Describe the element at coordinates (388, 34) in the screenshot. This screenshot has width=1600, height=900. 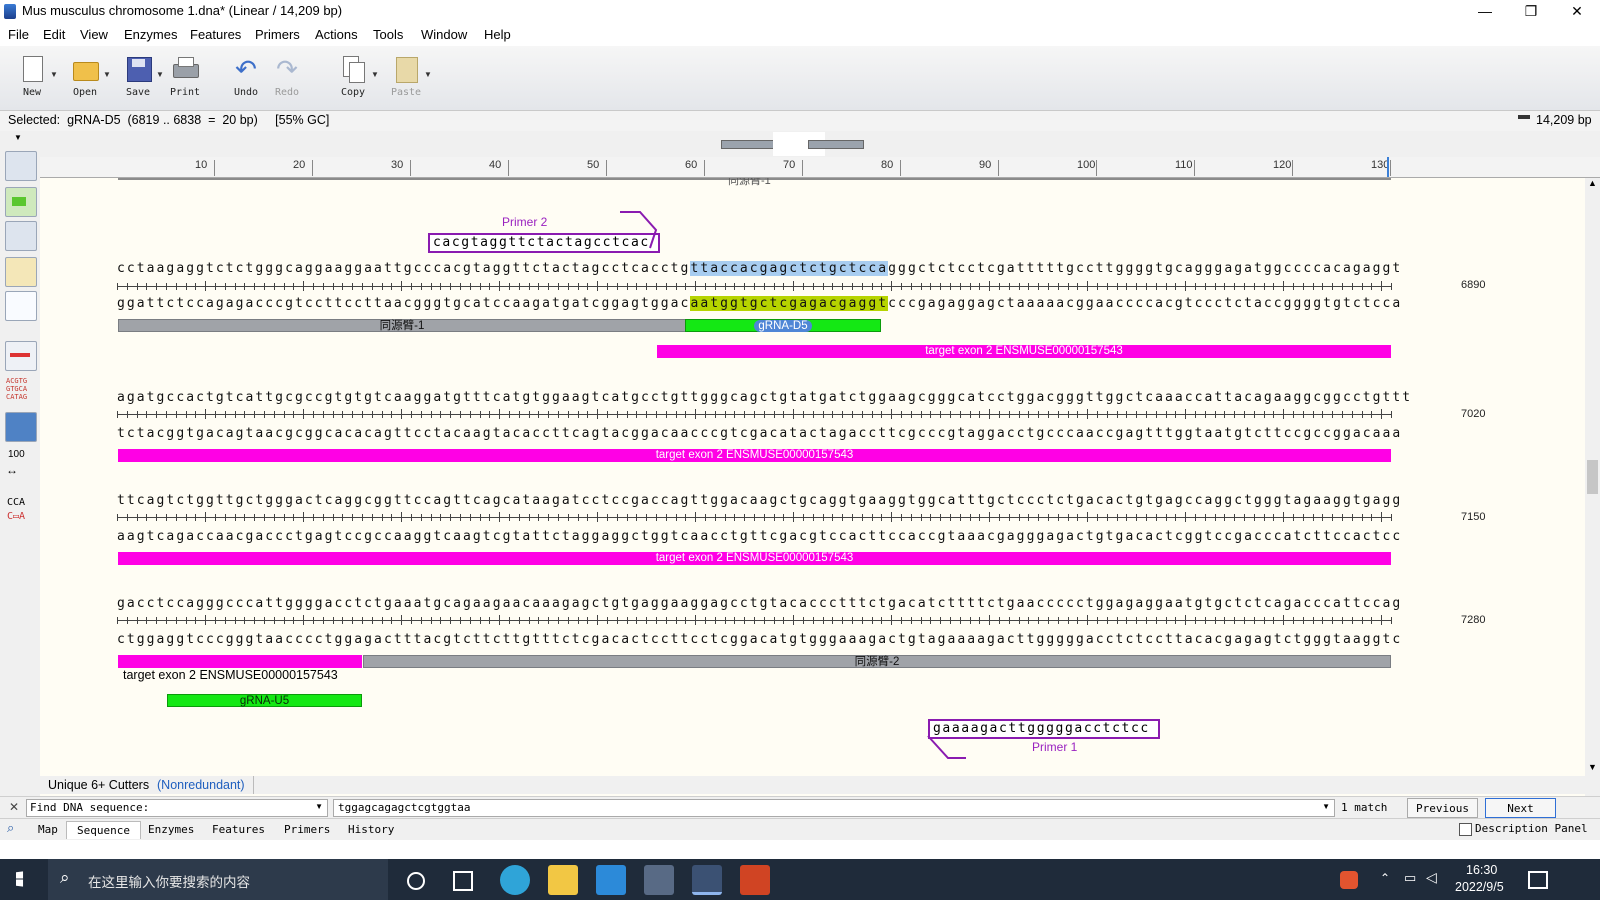
I see `menu-tools: Tools` at that location.